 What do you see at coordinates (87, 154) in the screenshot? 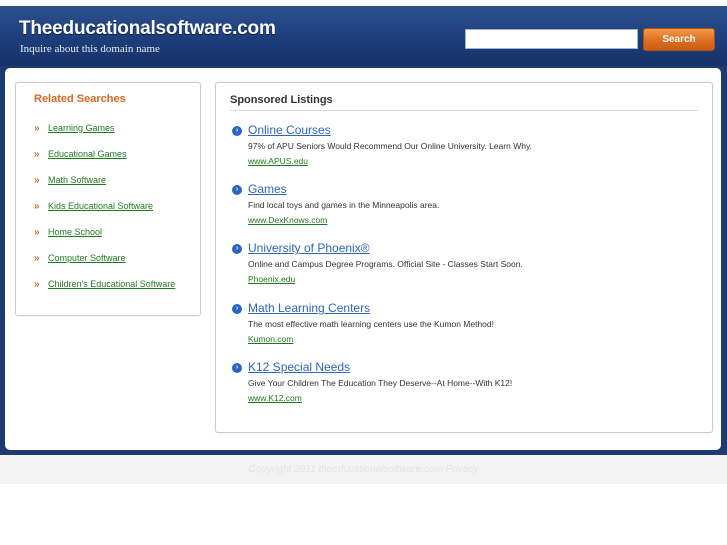
I see `related-link-educational-games: Educational Games` at bounding box center [87, 154].